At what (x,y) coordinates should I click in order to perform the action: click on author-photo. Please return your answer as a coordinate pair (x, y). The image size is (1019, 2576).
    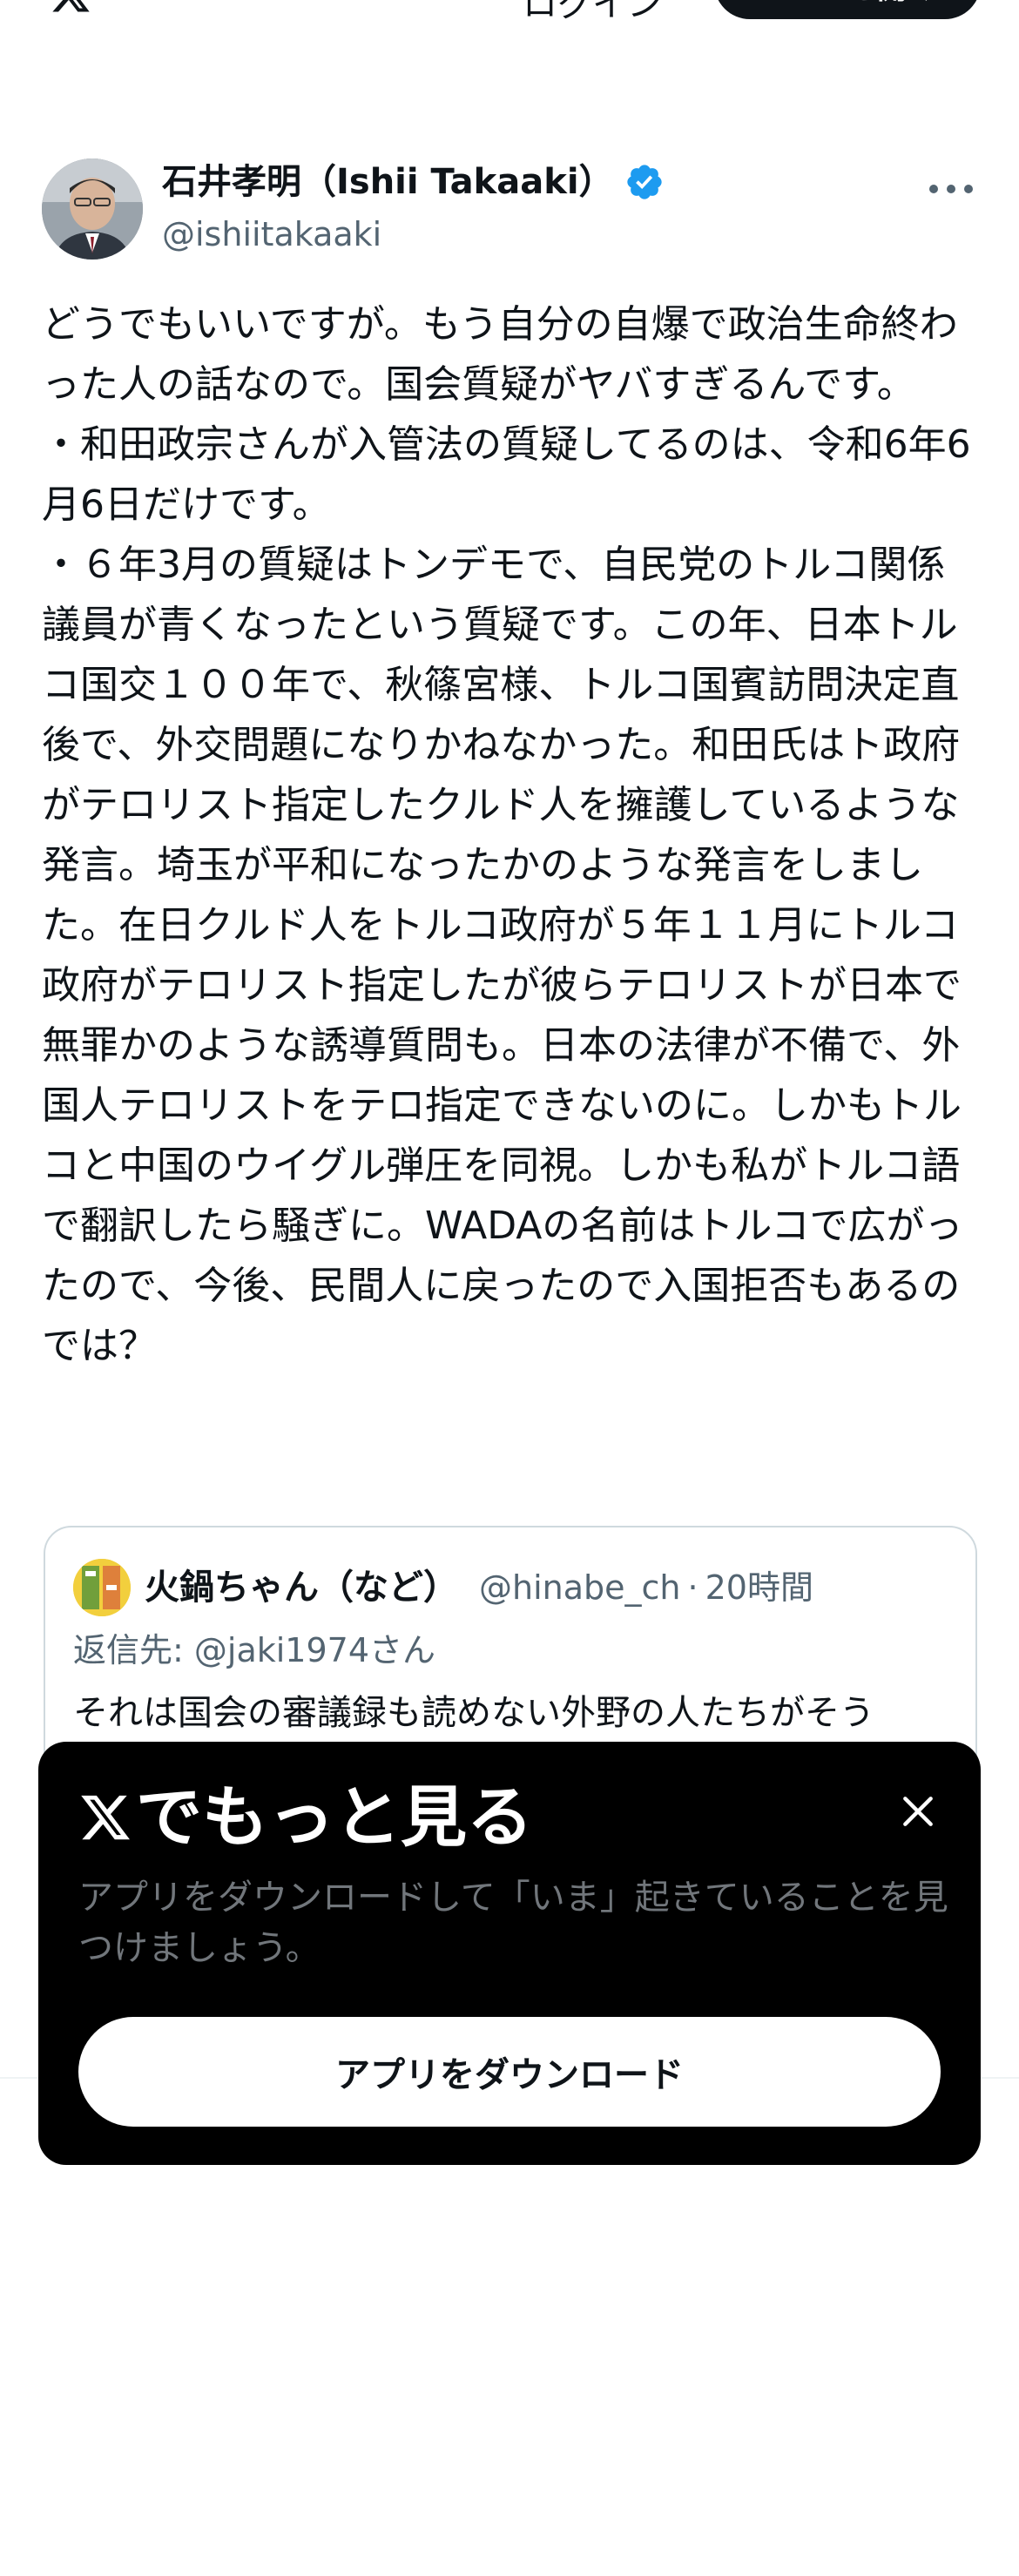
    Looking at the image, I should click on (92, 209).